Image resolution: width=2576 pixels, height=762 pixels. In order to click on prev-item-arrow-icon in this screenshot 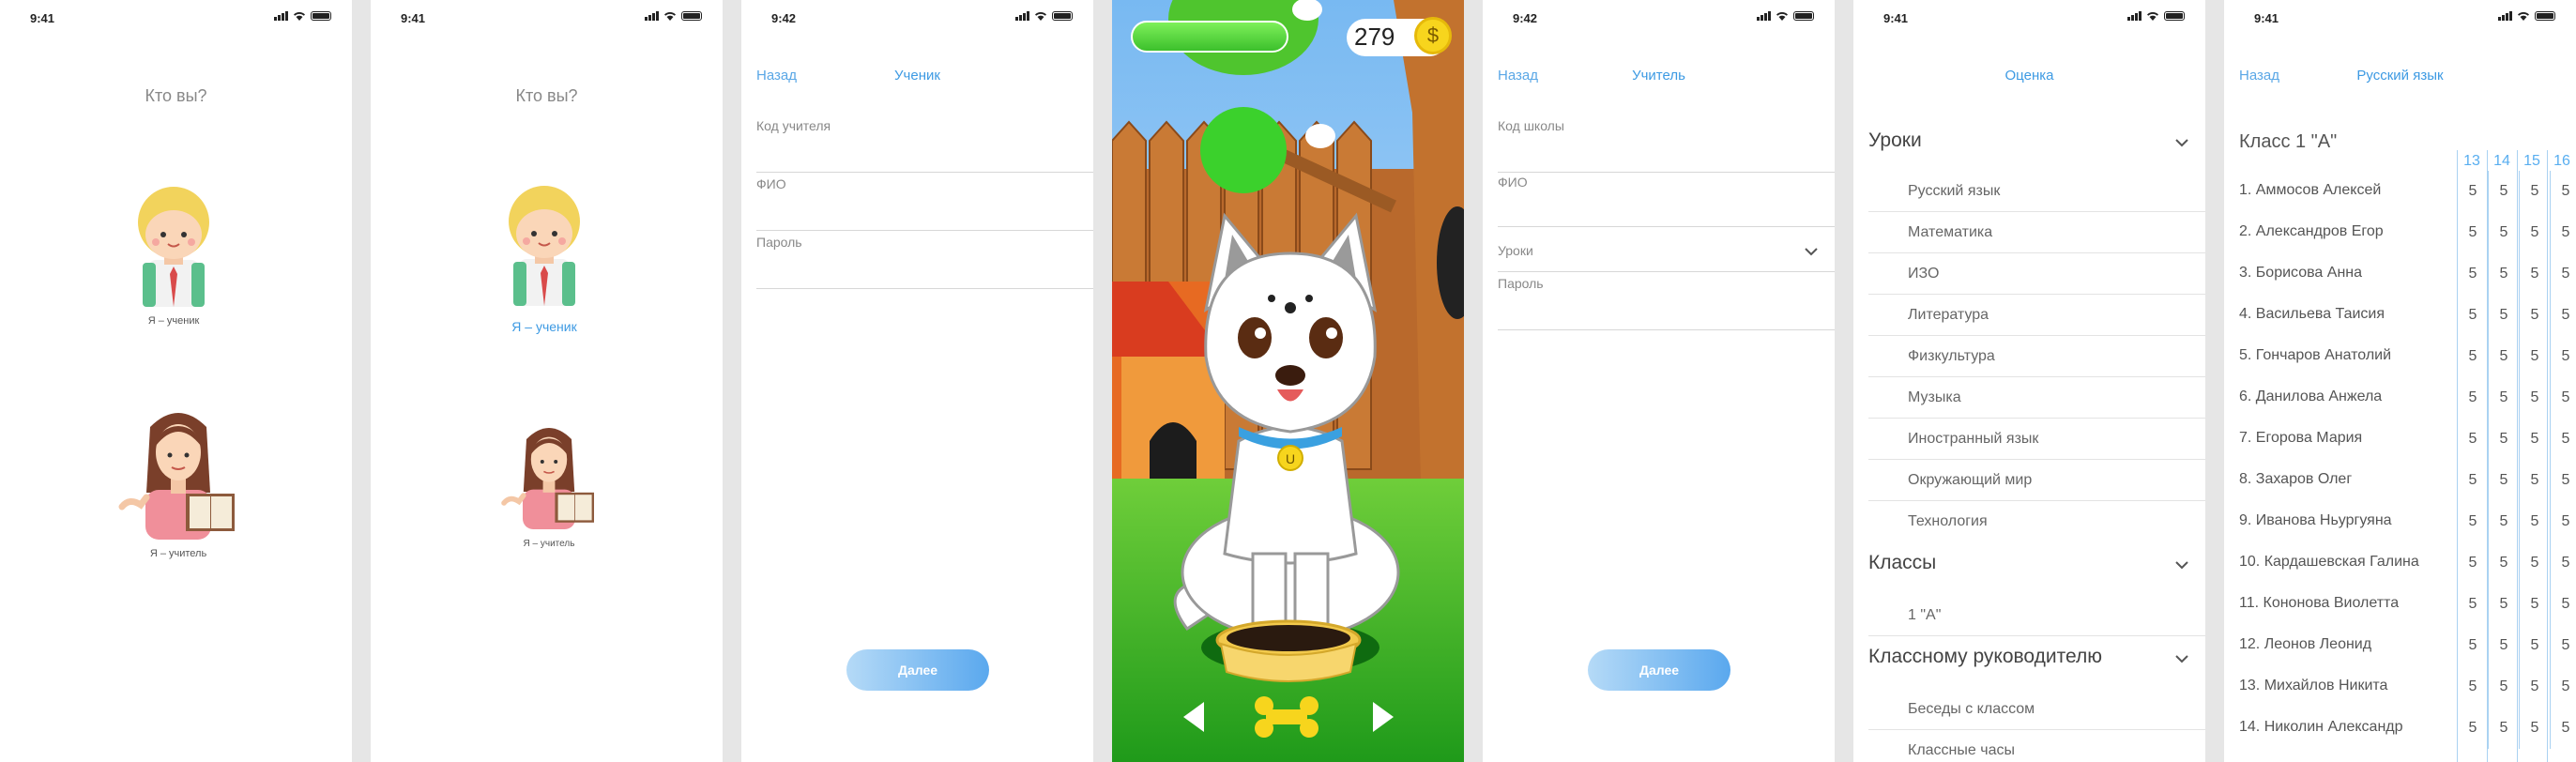, I will do `click(1193, 717)`.